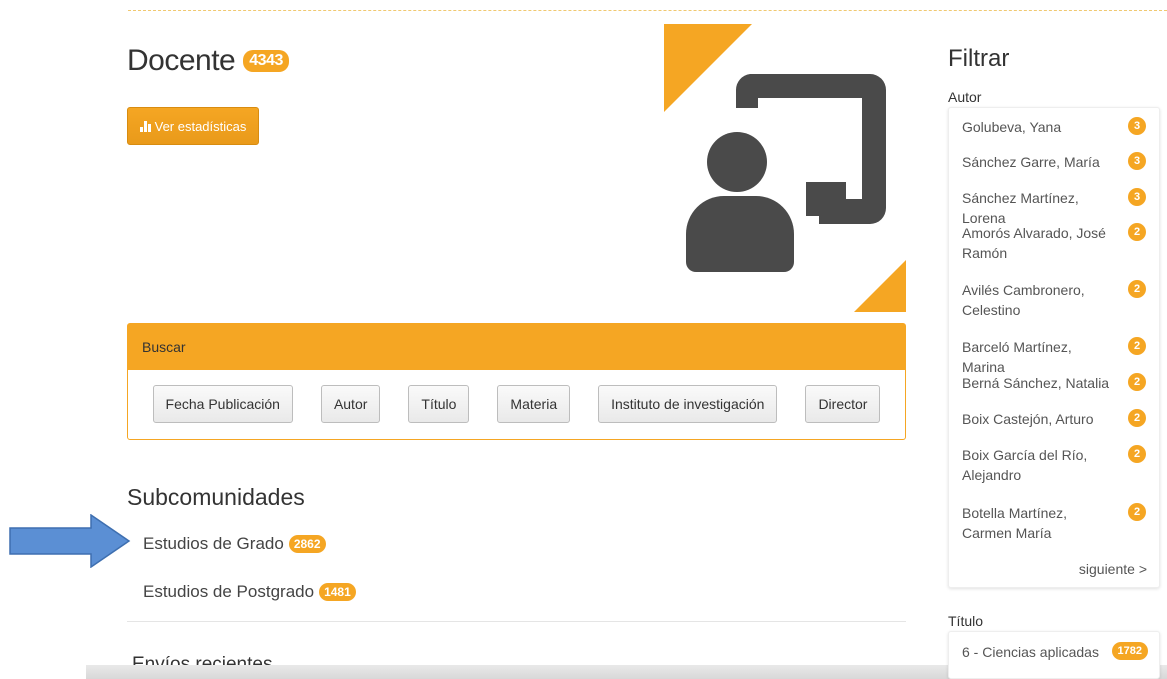  Describe the element at coordinates (266, 61) in the screenshot. I see `page-count-badge: 4343` at that location.